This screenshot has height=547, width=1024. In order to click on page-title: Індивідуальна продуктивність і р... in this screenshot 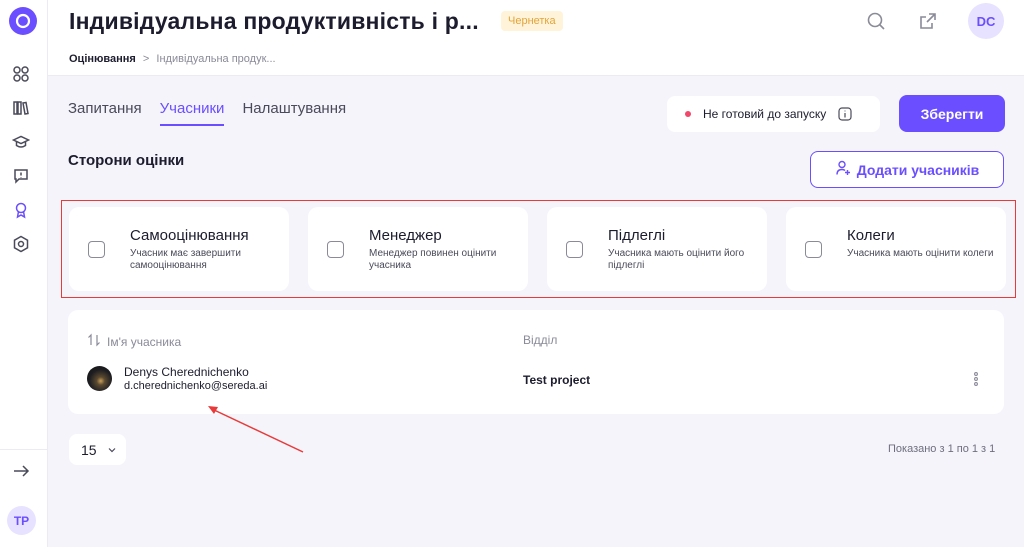, I will do `click(274, 21)`.